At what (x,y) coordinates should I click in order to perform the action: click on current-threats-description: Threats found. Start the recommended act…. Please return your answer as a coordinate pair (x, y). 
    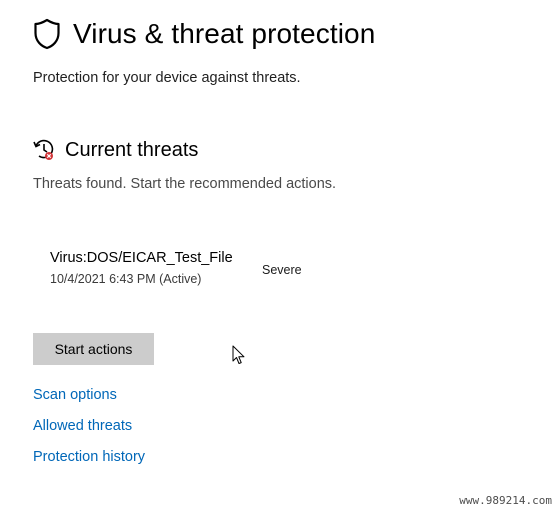
    Looking at the image, I should click on (185, 184).